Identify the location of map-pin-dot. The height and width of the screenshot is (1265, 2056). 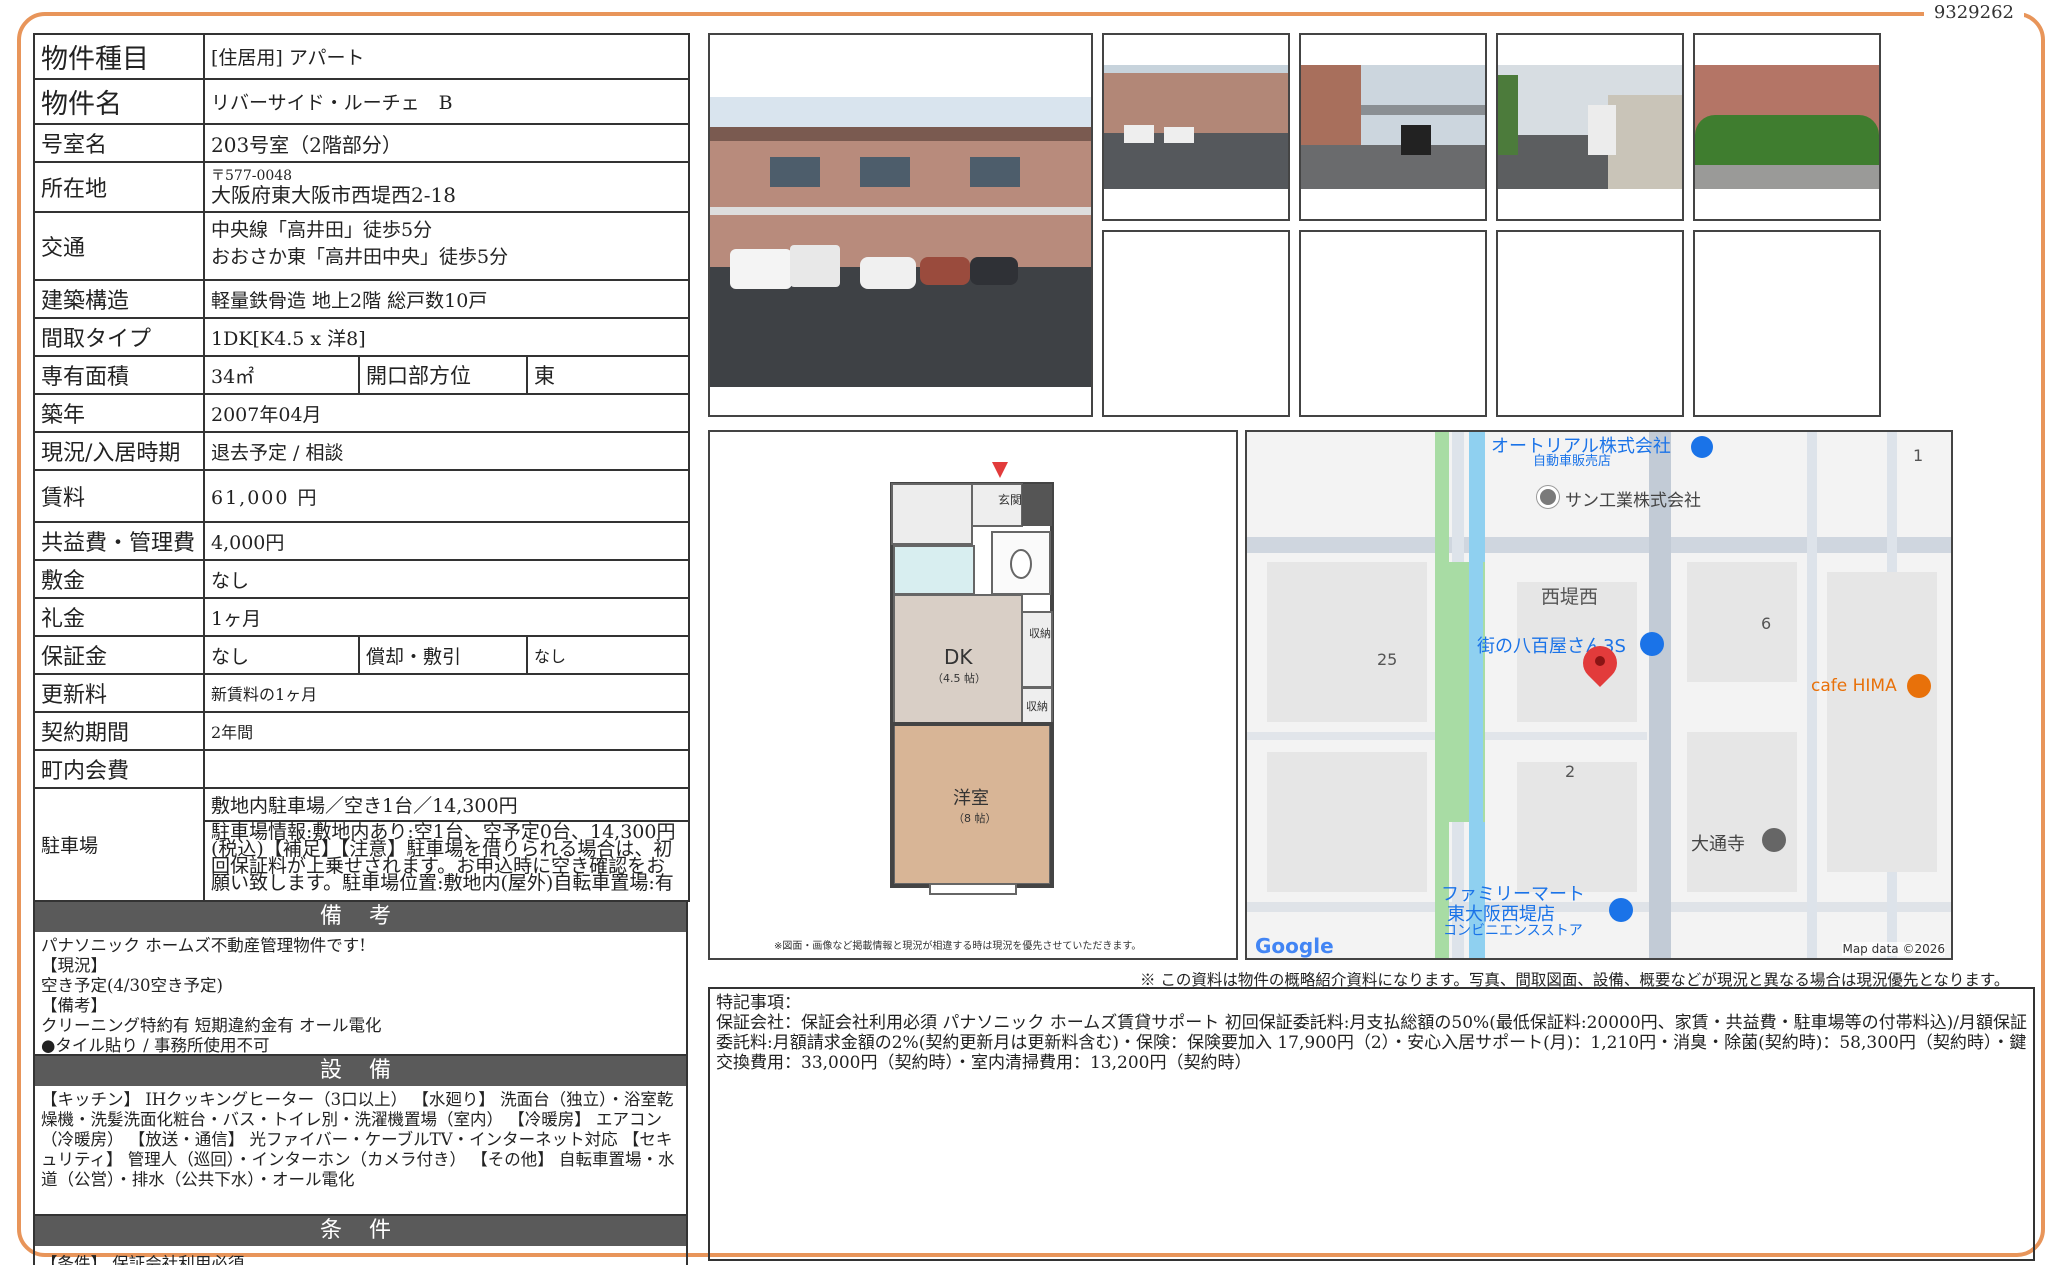
(1600, 661).